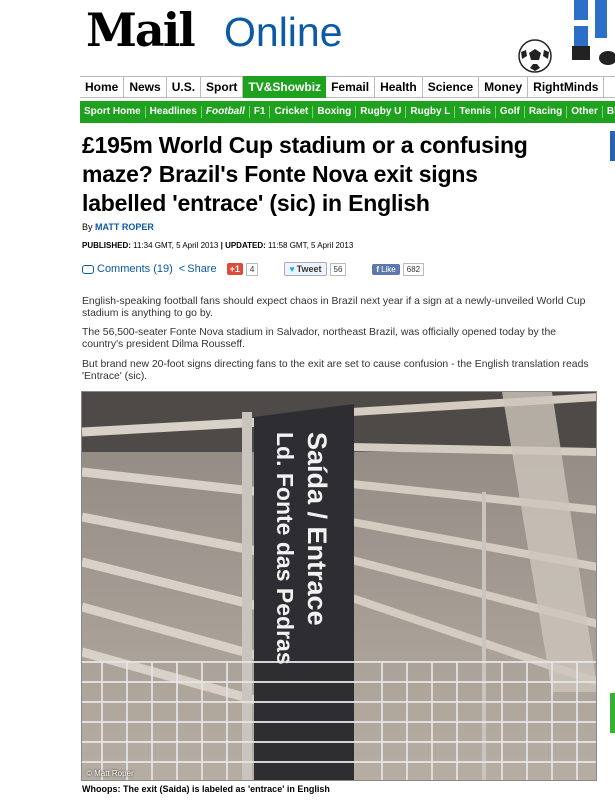 The width and height of the screenshot is (615, 800). Describe the element at coordinates (311, 245) in the screenshot. I see `updated-date: 11:58 GMT, 5 April 2013` at that location.